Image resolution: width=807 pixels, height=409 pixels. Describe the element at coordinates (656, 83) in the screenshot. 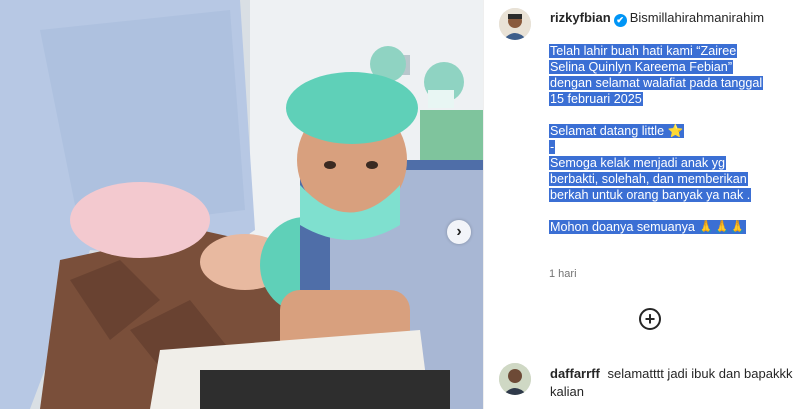

I see `caption-line: dengan selamat walafiat pada tanggal` at that location.